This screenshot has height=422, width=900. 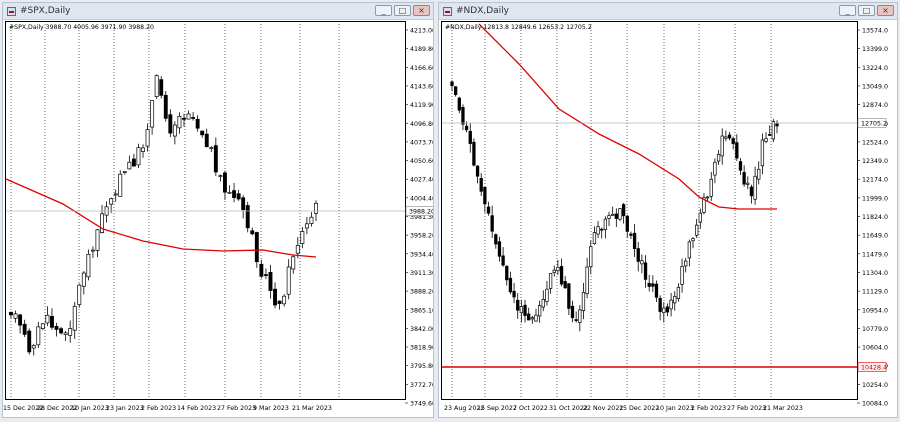 I want to click on y-axis-label: 4119.90, so click(x=421, y=105).